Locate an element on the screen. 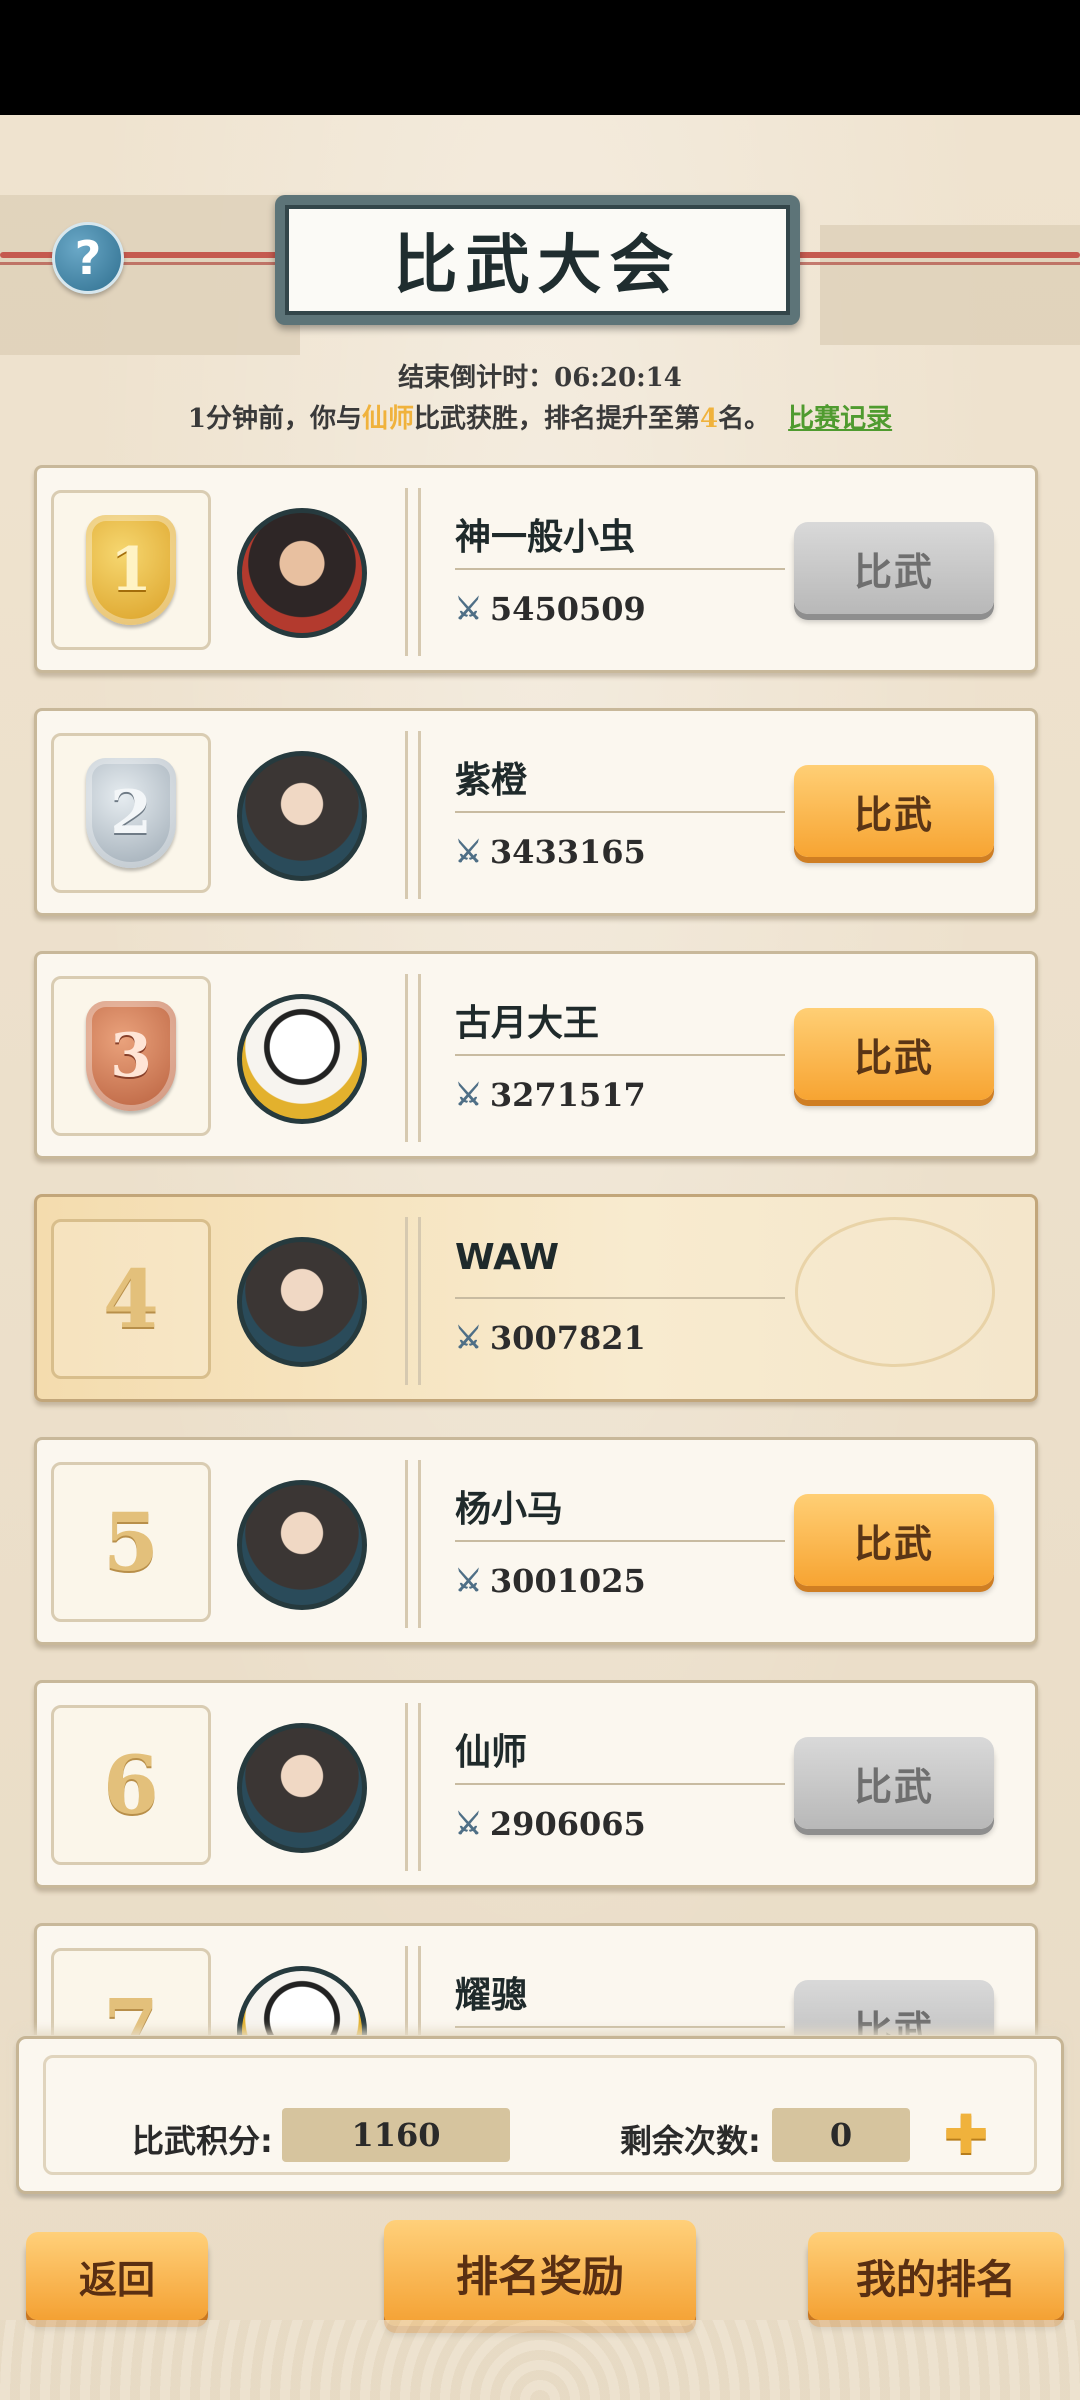  bronze-medal-icon: 3 is located at coordinates (131, 1056).